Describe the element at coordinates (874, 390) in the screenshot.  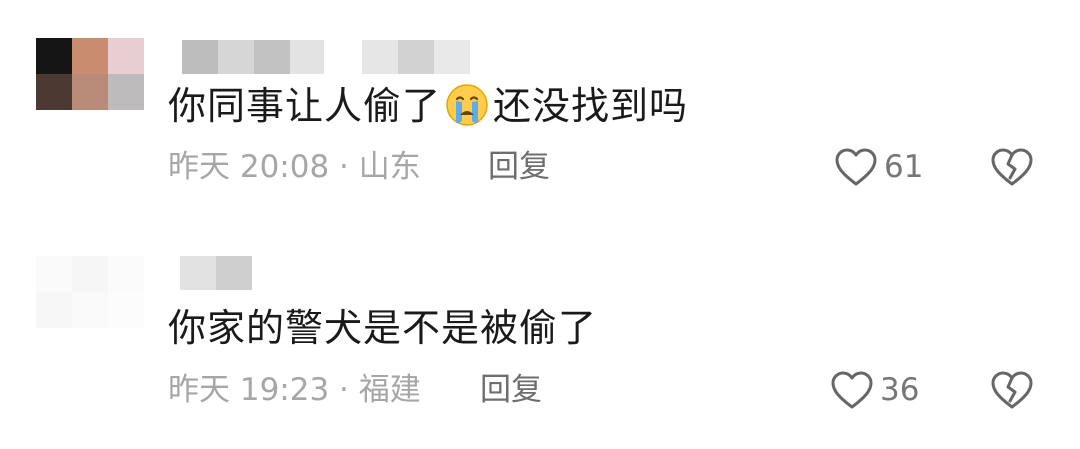
I see `like-button: 36` at that location.